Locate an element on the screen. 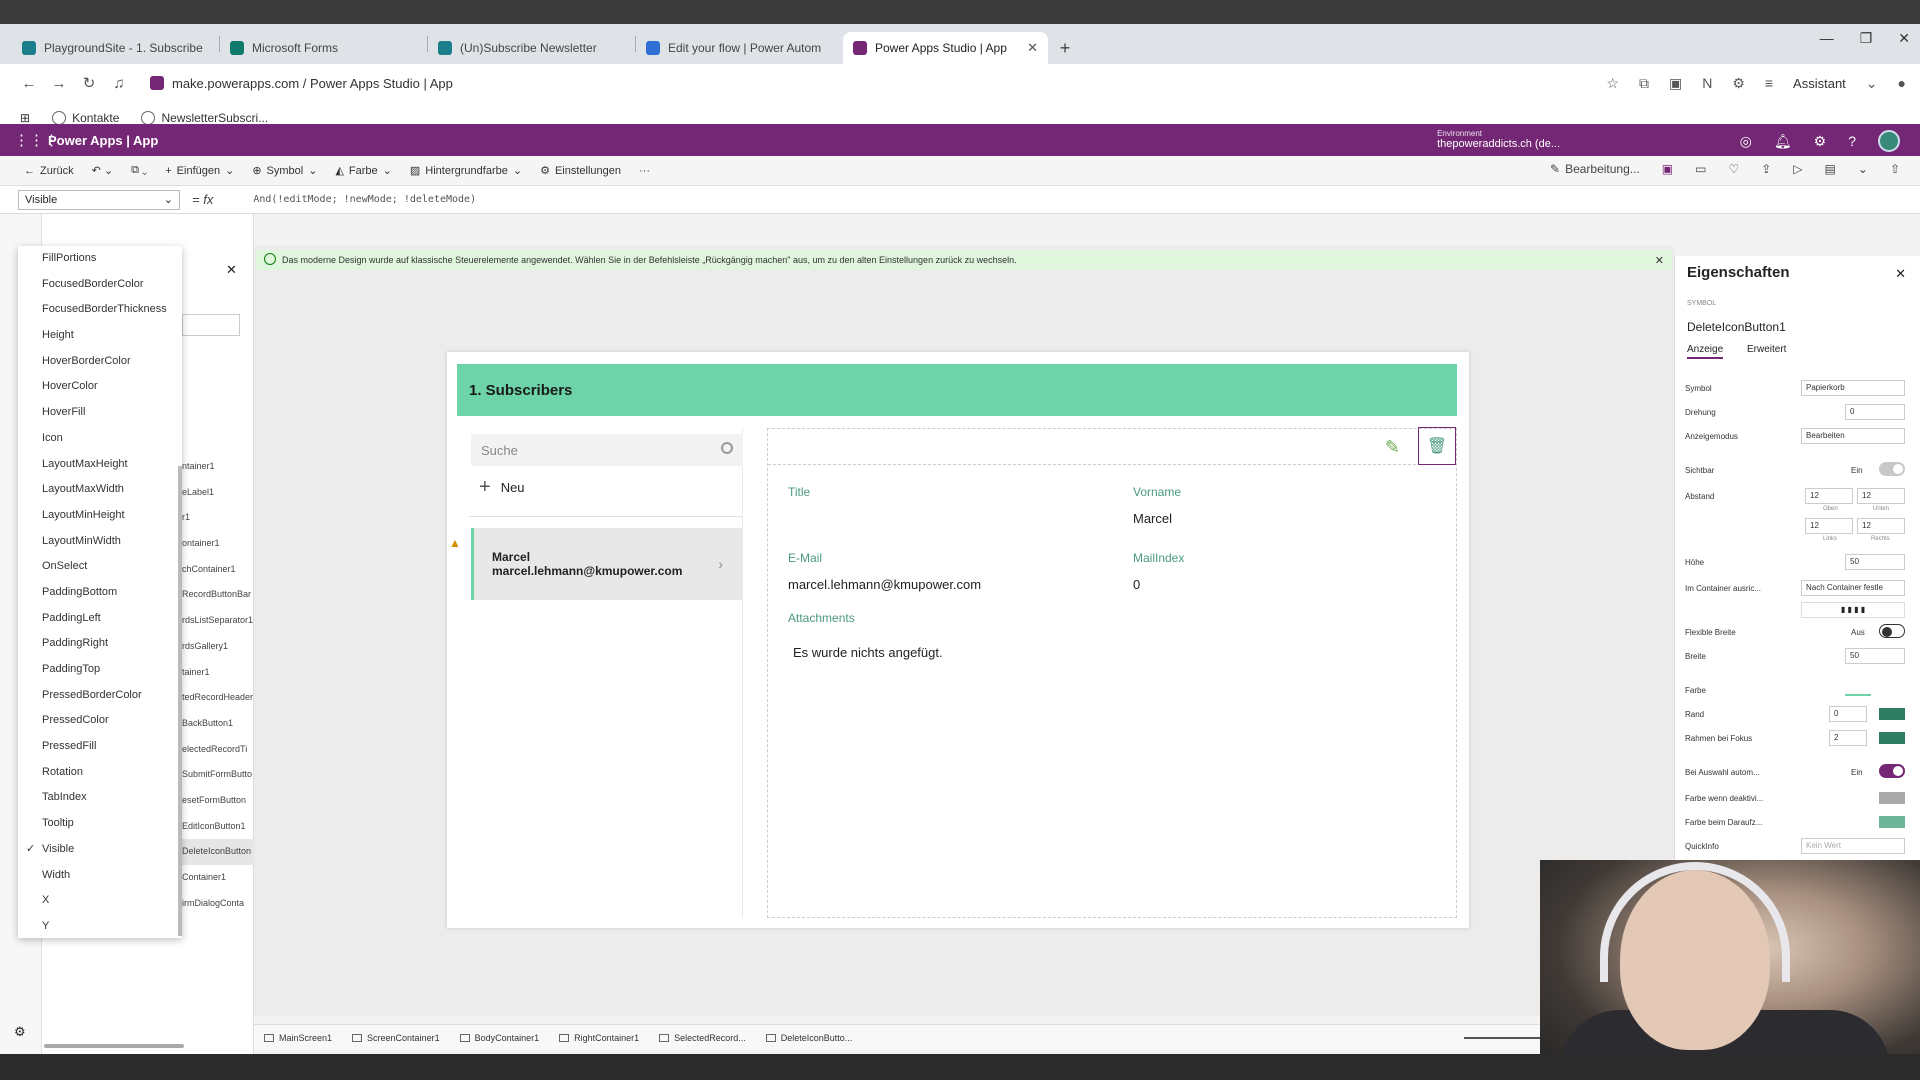 The image size is (1920, 1080). property-option: TabIndex is located at coordinates (100, 798).